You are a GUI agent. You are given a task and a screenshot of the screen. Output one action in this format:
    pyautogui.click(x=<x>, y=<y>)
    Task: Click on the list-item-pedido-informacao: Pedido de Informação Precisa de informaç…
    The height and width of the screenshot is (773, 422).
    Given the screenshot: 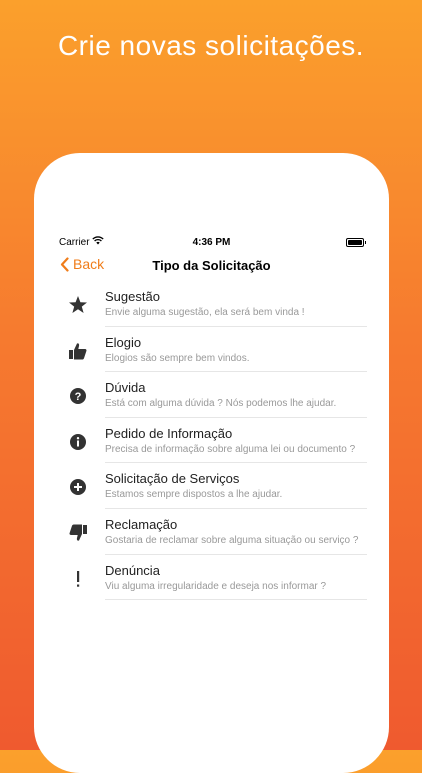 What is the action you would take?
    pyautogui.click(x=212, y=441)
    